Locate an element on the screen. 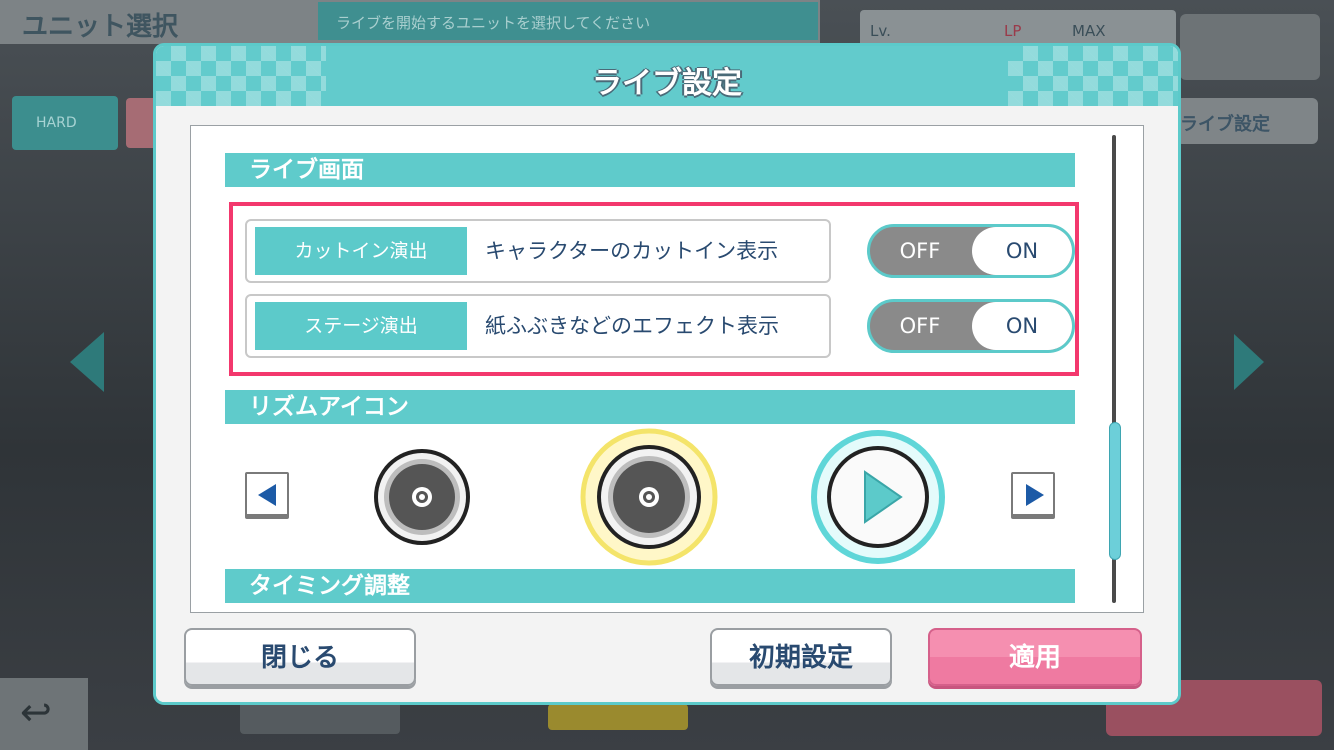 The height and width of the screenshot is (750, 1334). setting-row-cutin: カットイン演出 キャラクターのカットイン表示 is located at coordinates (538, 251).